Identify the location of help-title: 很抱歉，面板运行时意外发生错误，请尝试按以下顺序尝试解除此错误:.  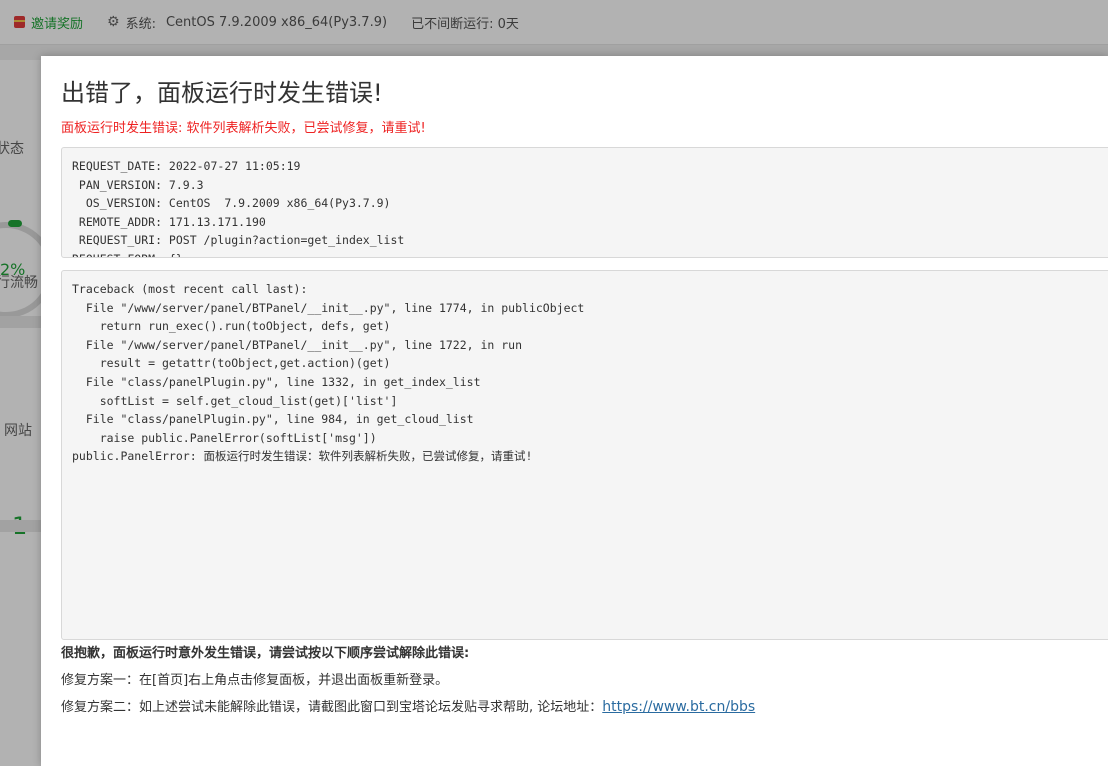
(265, 653).